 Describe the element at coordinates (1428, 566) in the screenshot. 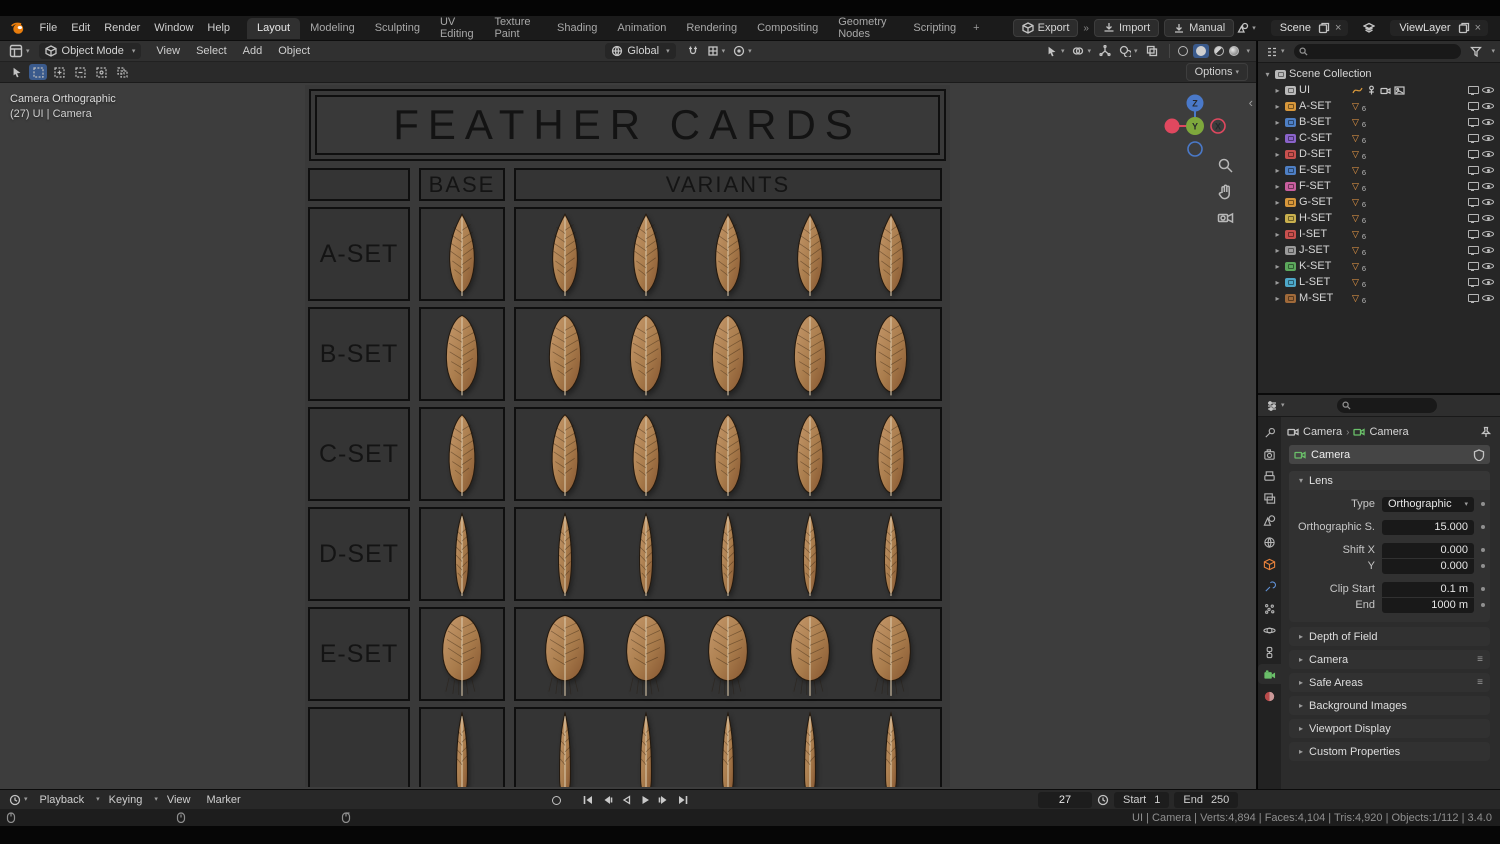

I see `shift-y-field: 0.000` at that location.